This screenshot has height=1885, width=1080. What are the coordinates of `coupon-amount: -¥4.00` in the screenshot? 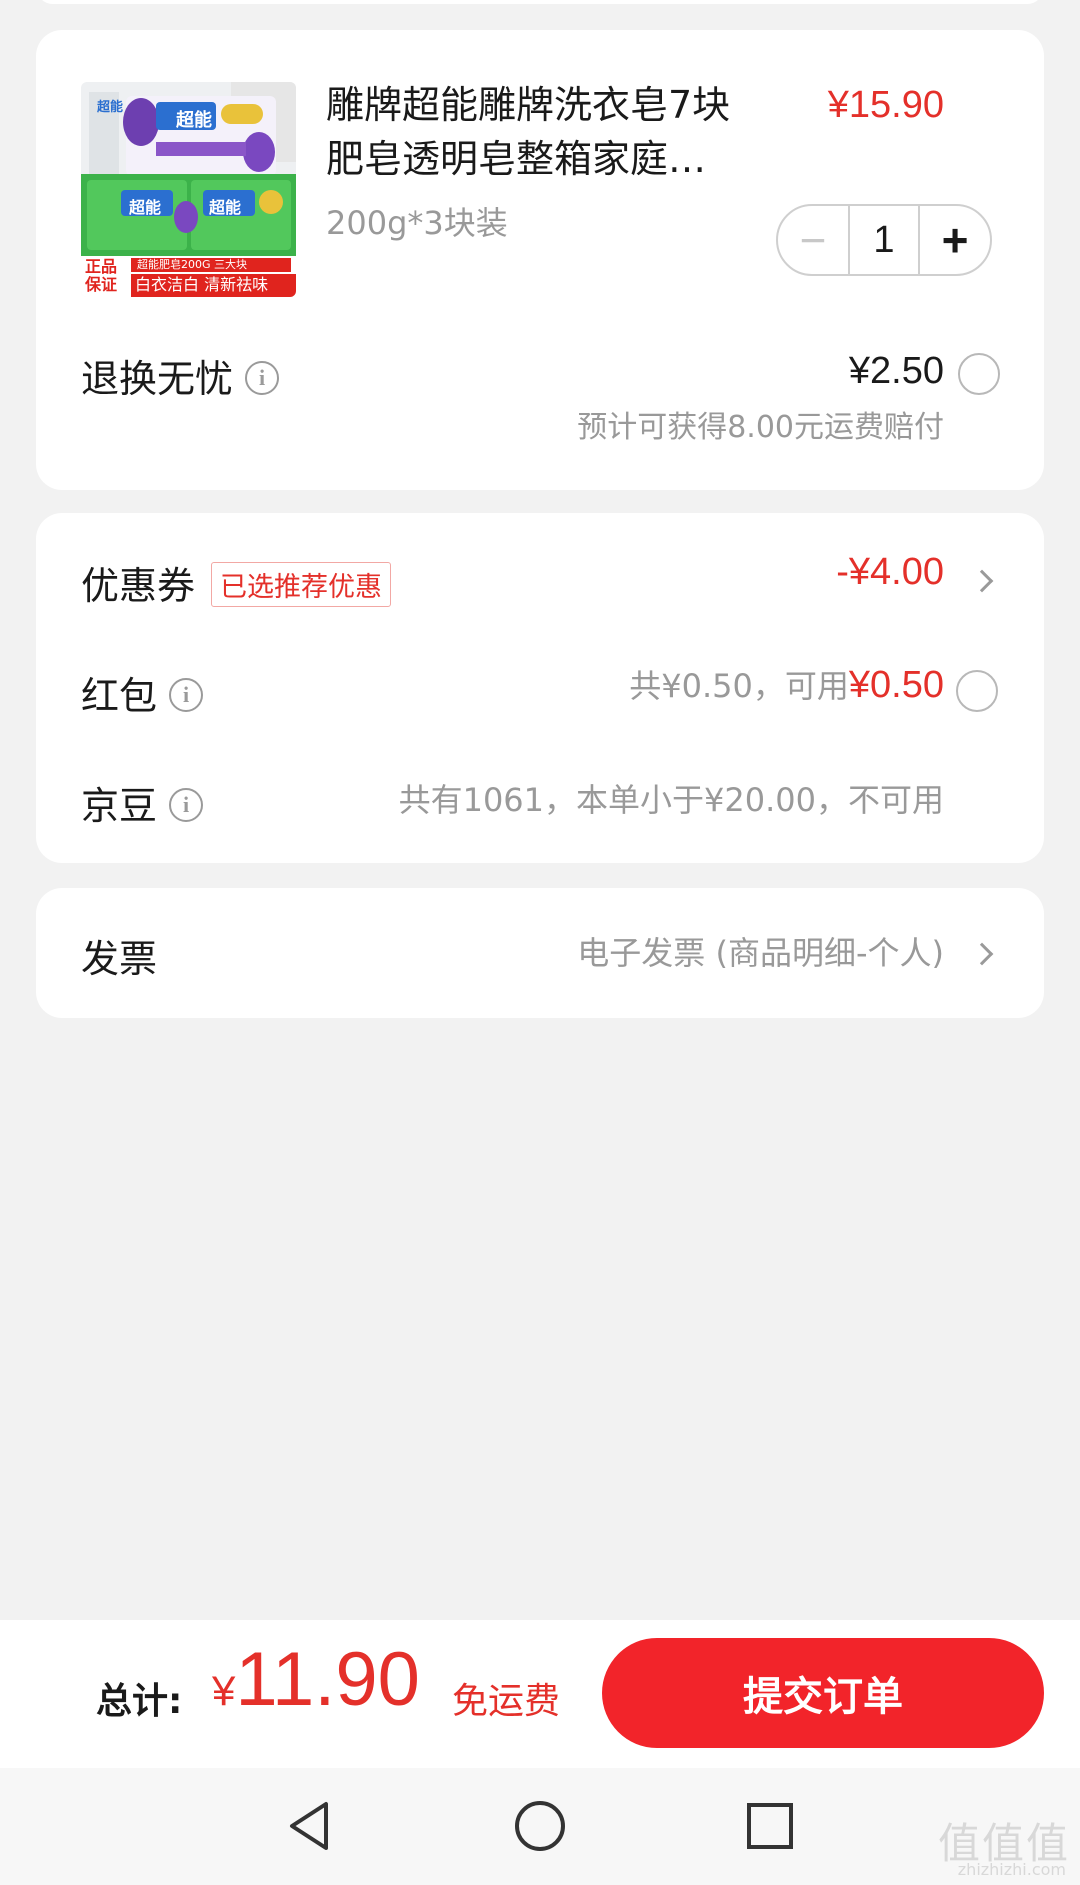 It's located at (890, 572).